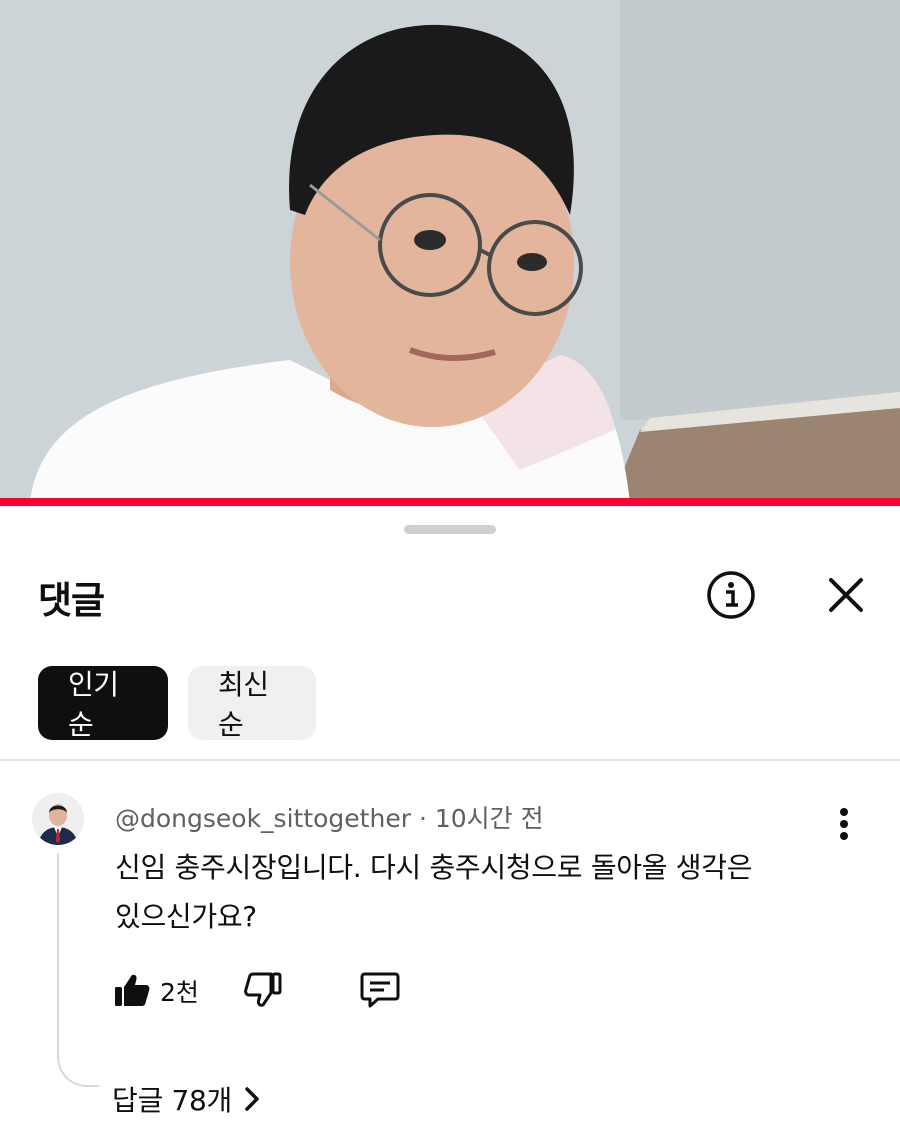 The width and height of the screenshot is (900, 1123). Describe the element at coordinates (489, 818) in the screenshot. I see `comment-time: 10시간 전` at that location.